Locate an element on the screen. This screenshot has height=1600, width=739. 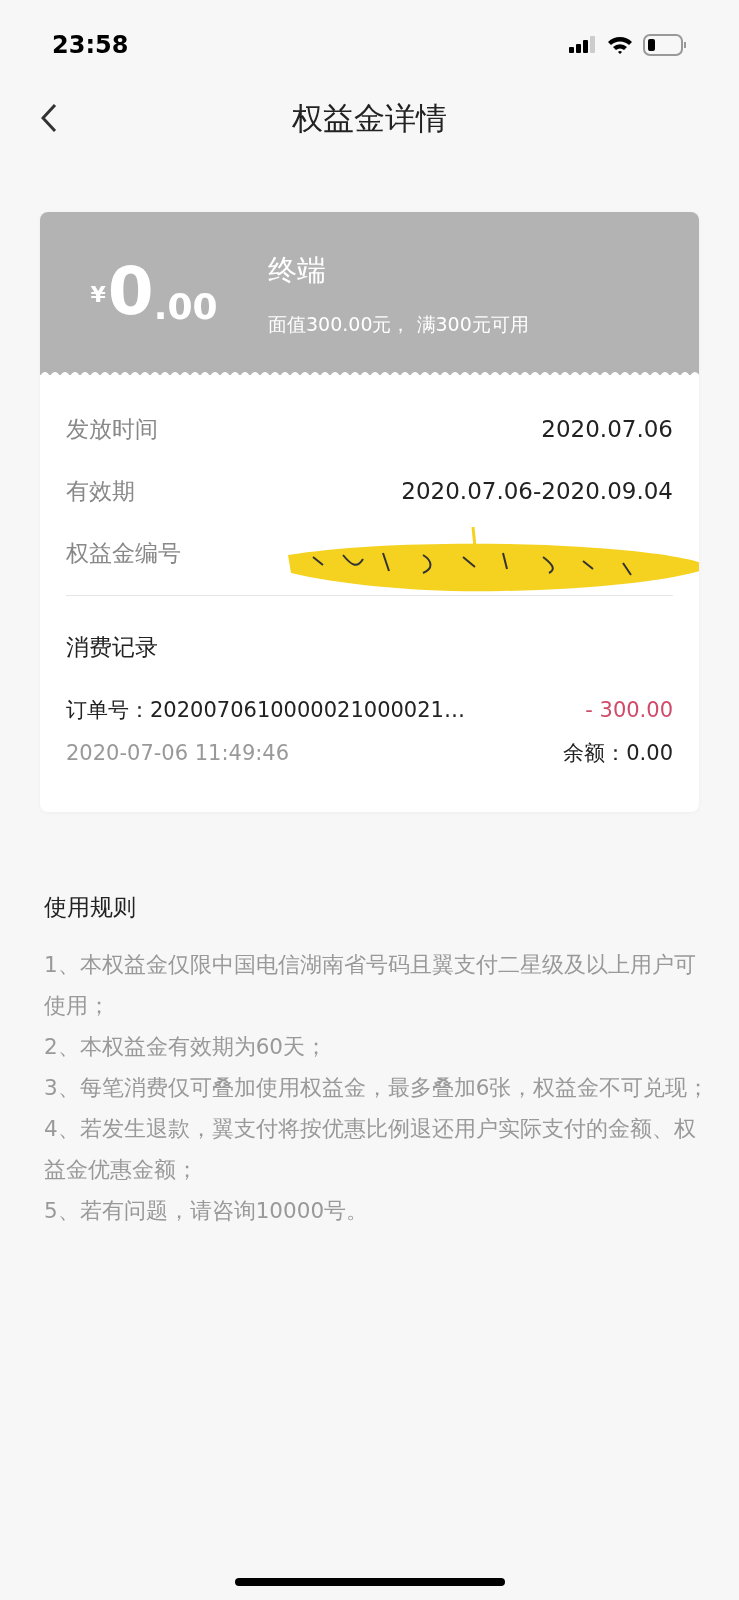
detail-value: 2020.07.06-2020.09.04 is located at coordinates (537, 491).